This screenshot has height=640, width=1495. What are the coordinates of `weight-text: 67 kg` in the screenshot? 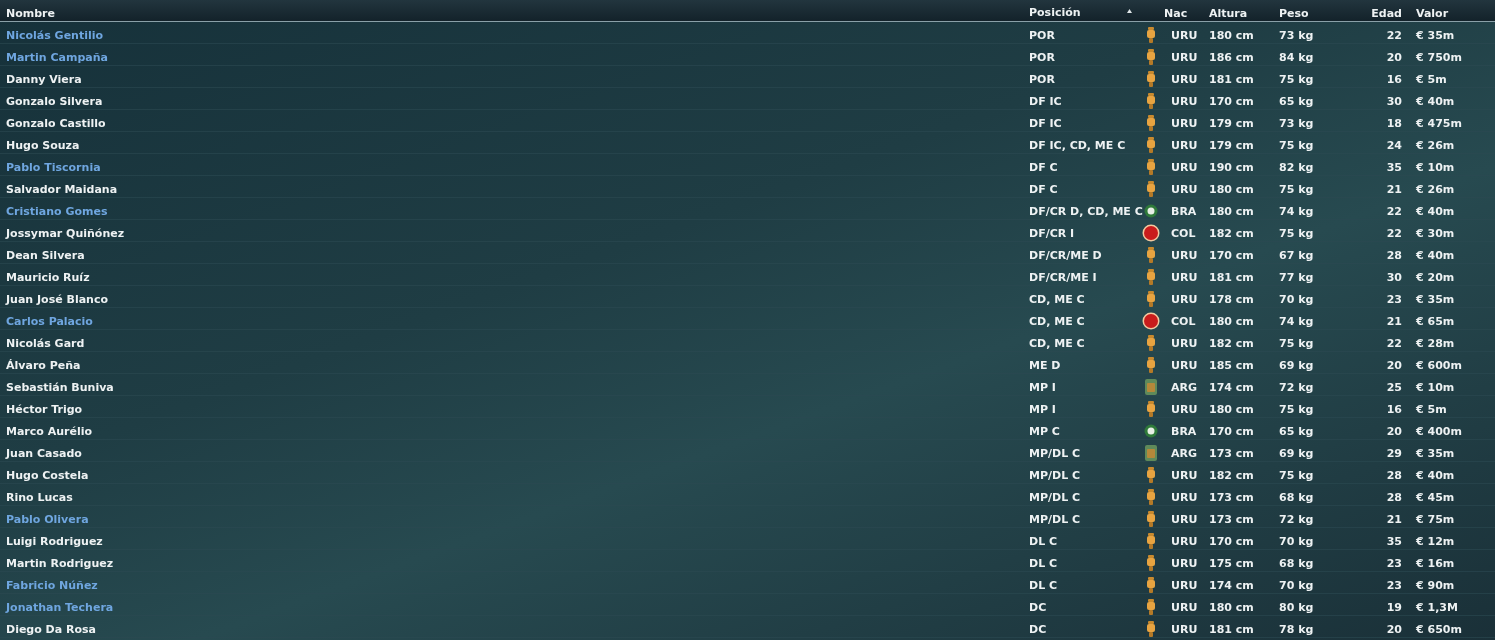 It's located at (1296, 255).